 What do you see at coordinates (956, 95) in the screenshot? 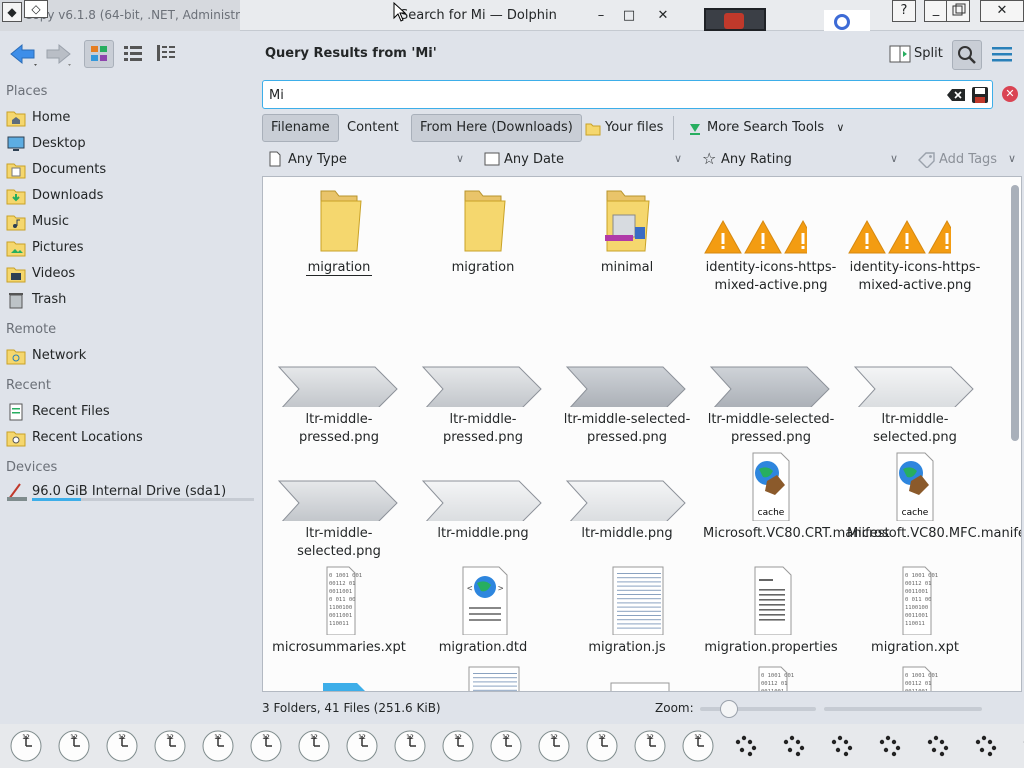
I see `clear-text-icon` at bounding box center [956, 95].